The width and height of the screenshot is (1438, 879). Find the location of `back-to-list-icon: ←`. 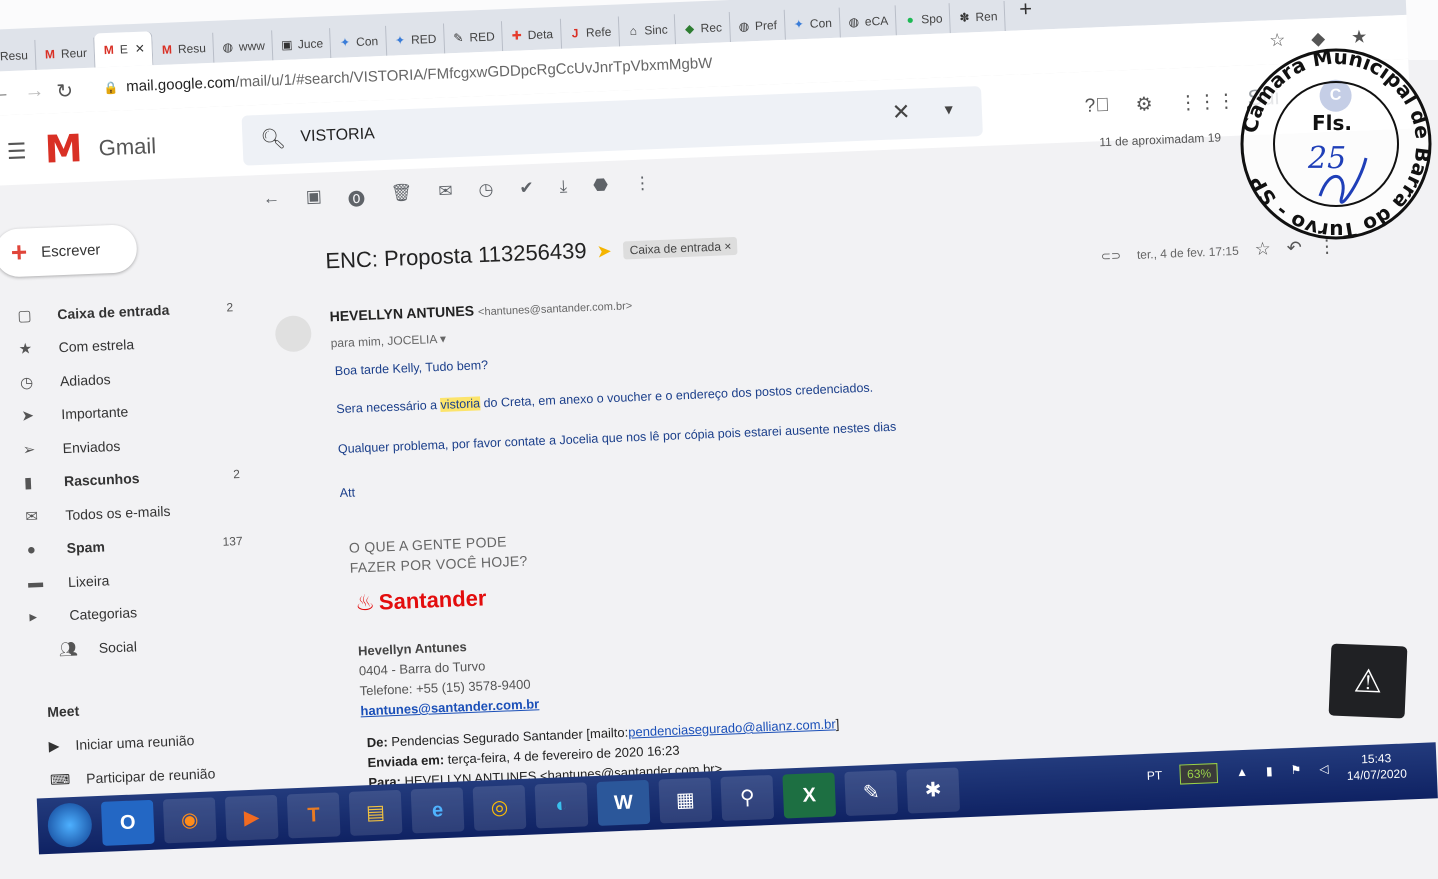

back-to-list-icon: ← is located at coordinates (271, 201).